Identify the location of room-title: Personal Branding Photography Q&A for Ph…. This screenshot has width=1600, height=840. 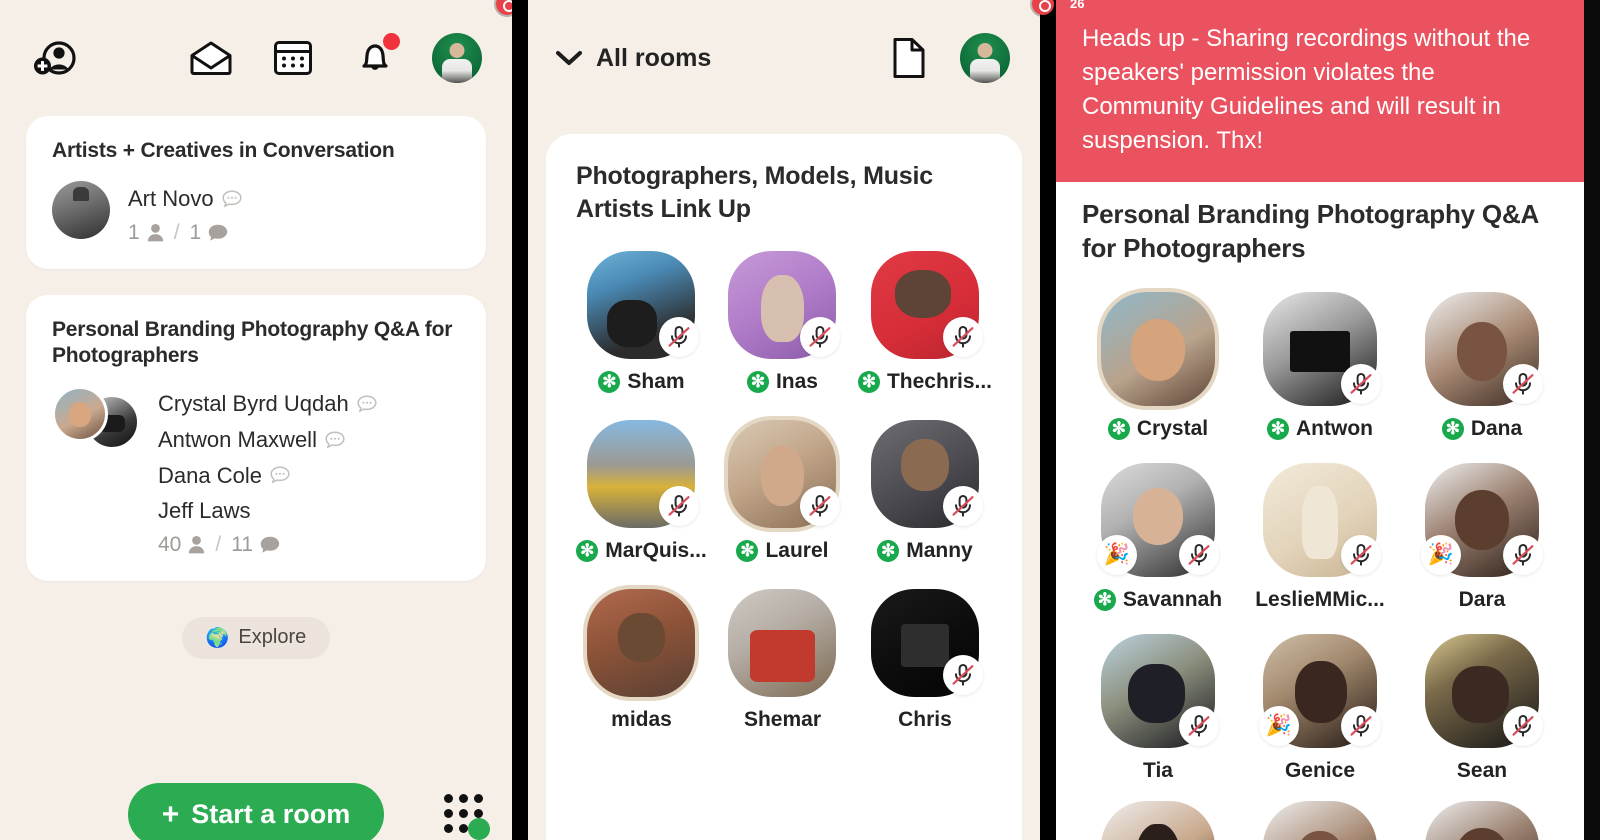
(1310, 231).